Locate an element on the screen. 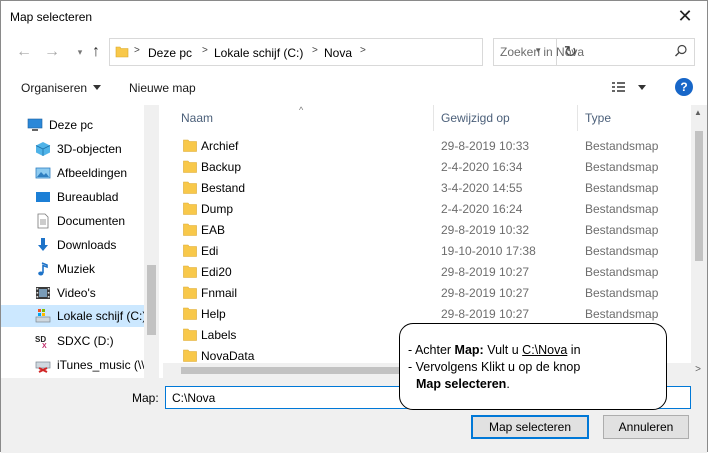  organize-label: Organiseren is located at coordinates (54, 88).